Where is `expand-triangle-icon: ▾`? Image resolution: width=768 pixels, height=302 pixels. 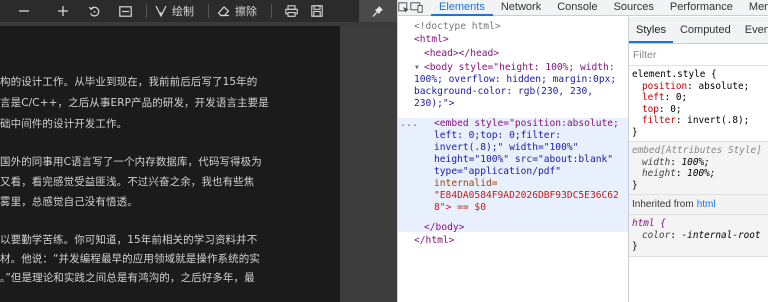
expand-triangle-icon: ▾ is located at coordinates (417, 67).